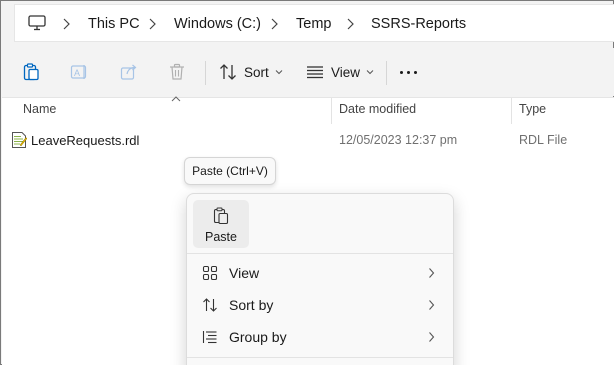 The width and height of the screenshot is (614, 365). I want to click on command-bar: A Sort View, so click(308, 72).